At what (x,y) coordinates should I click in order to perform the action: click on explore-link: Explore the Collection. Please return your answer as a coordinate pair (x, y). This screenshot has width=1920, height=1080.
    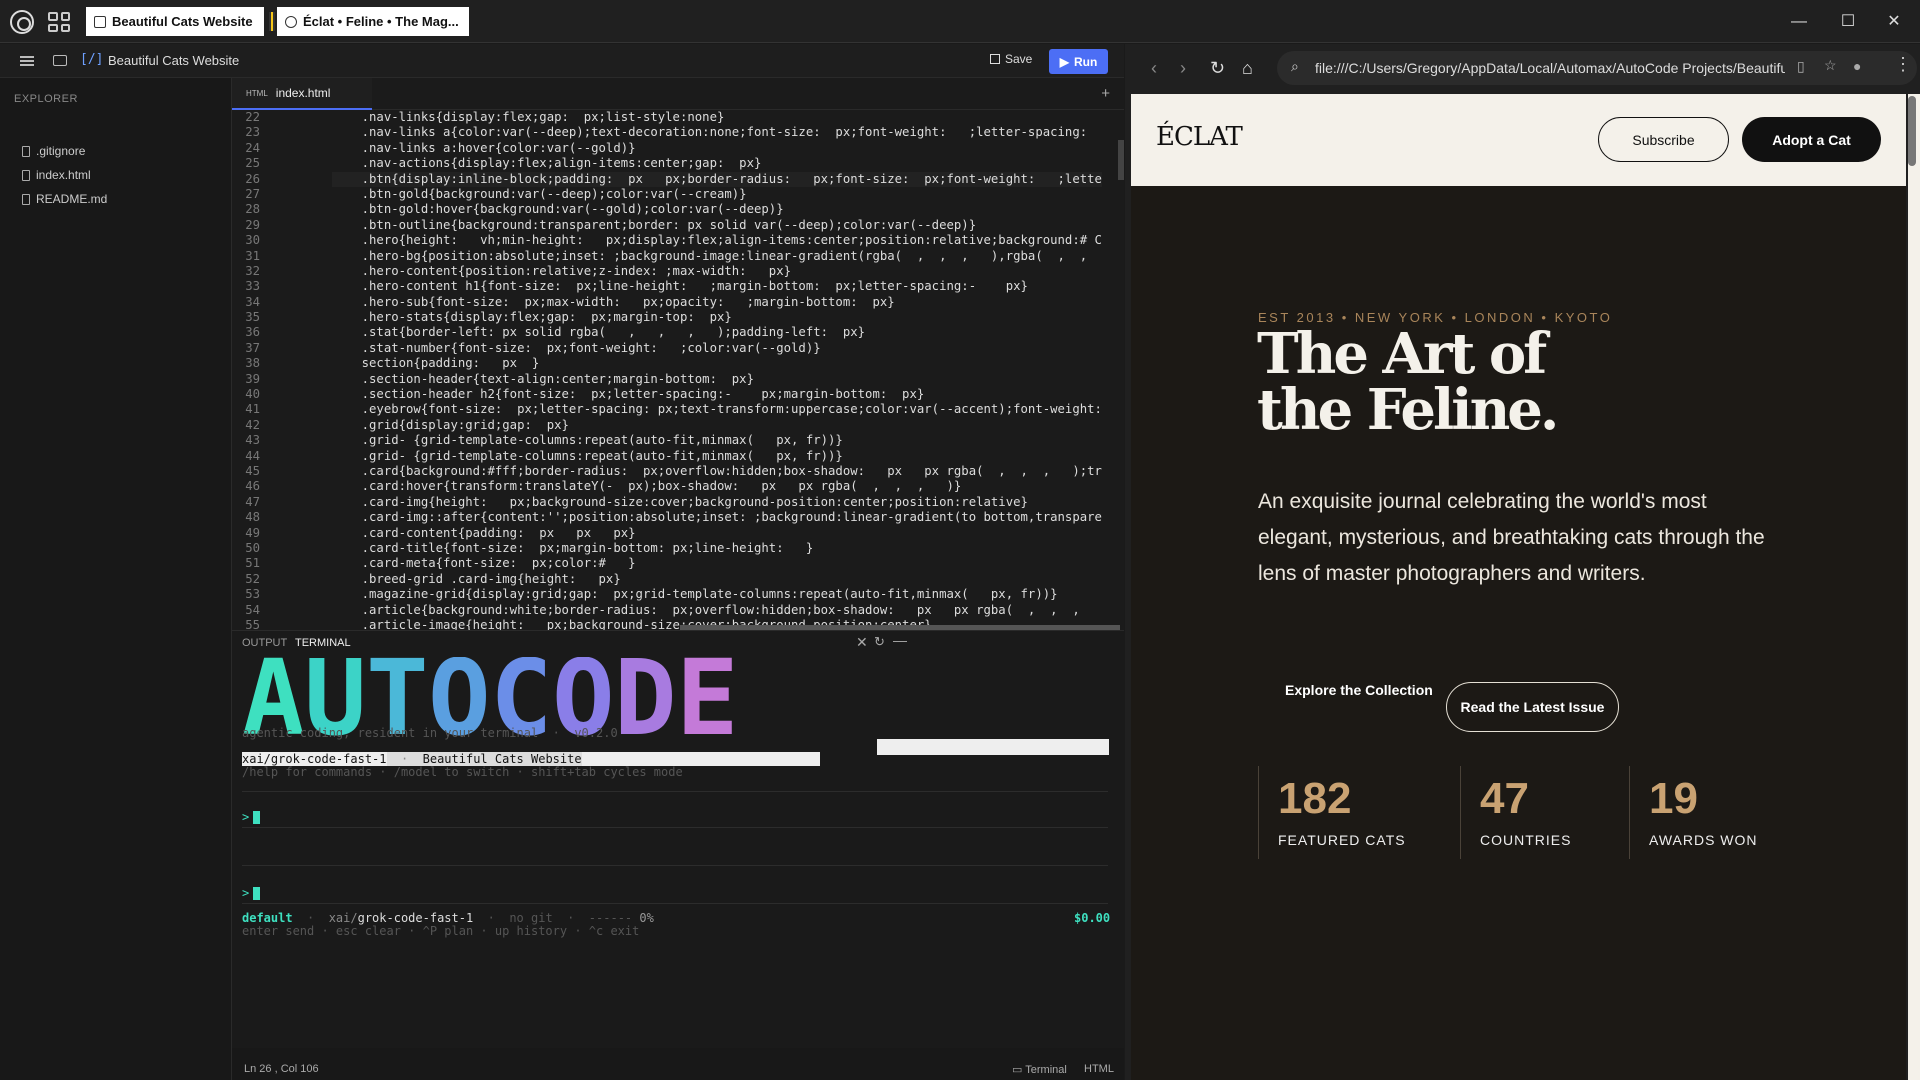
    Looking at the image, I should click on (1359, 690).